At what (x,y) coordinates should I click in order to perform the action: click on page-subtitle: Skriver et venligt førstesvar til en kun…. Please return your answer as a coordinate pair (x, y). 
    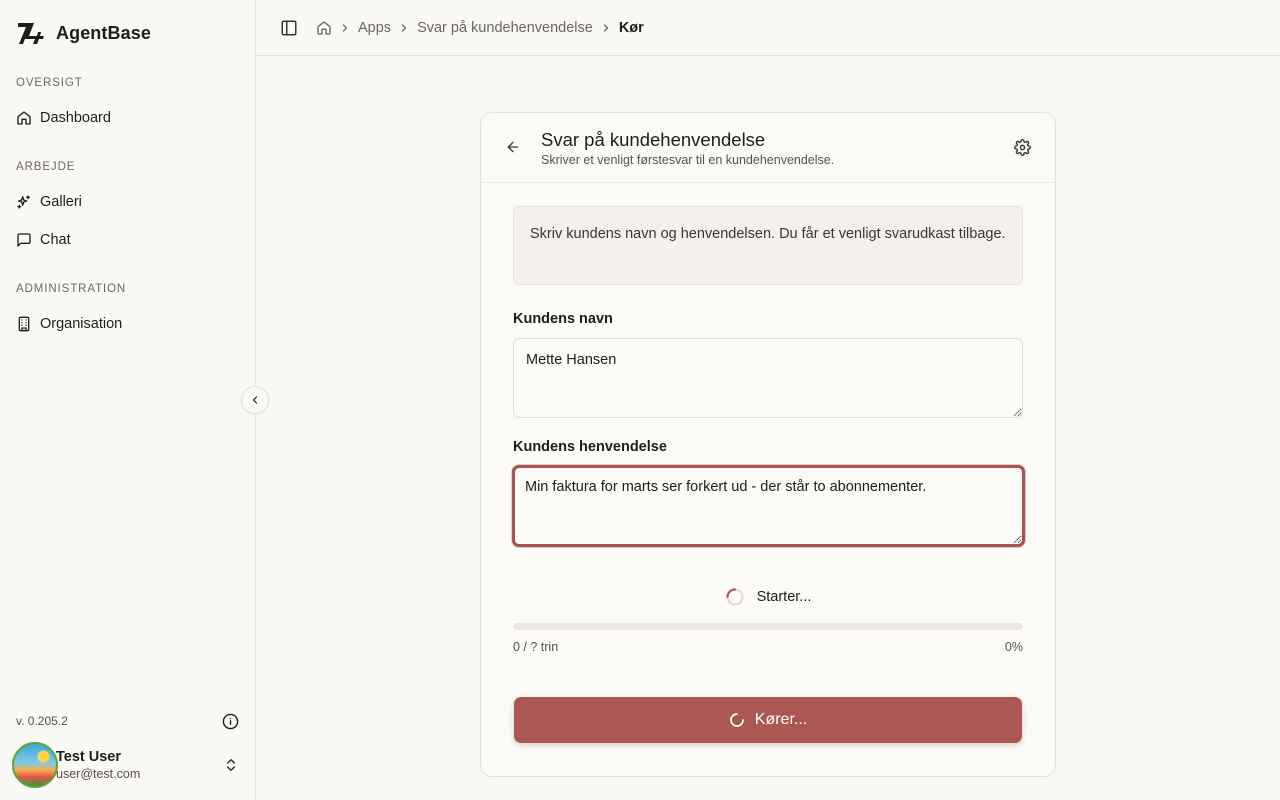
    Looking at the image, I should click on (688, 160).